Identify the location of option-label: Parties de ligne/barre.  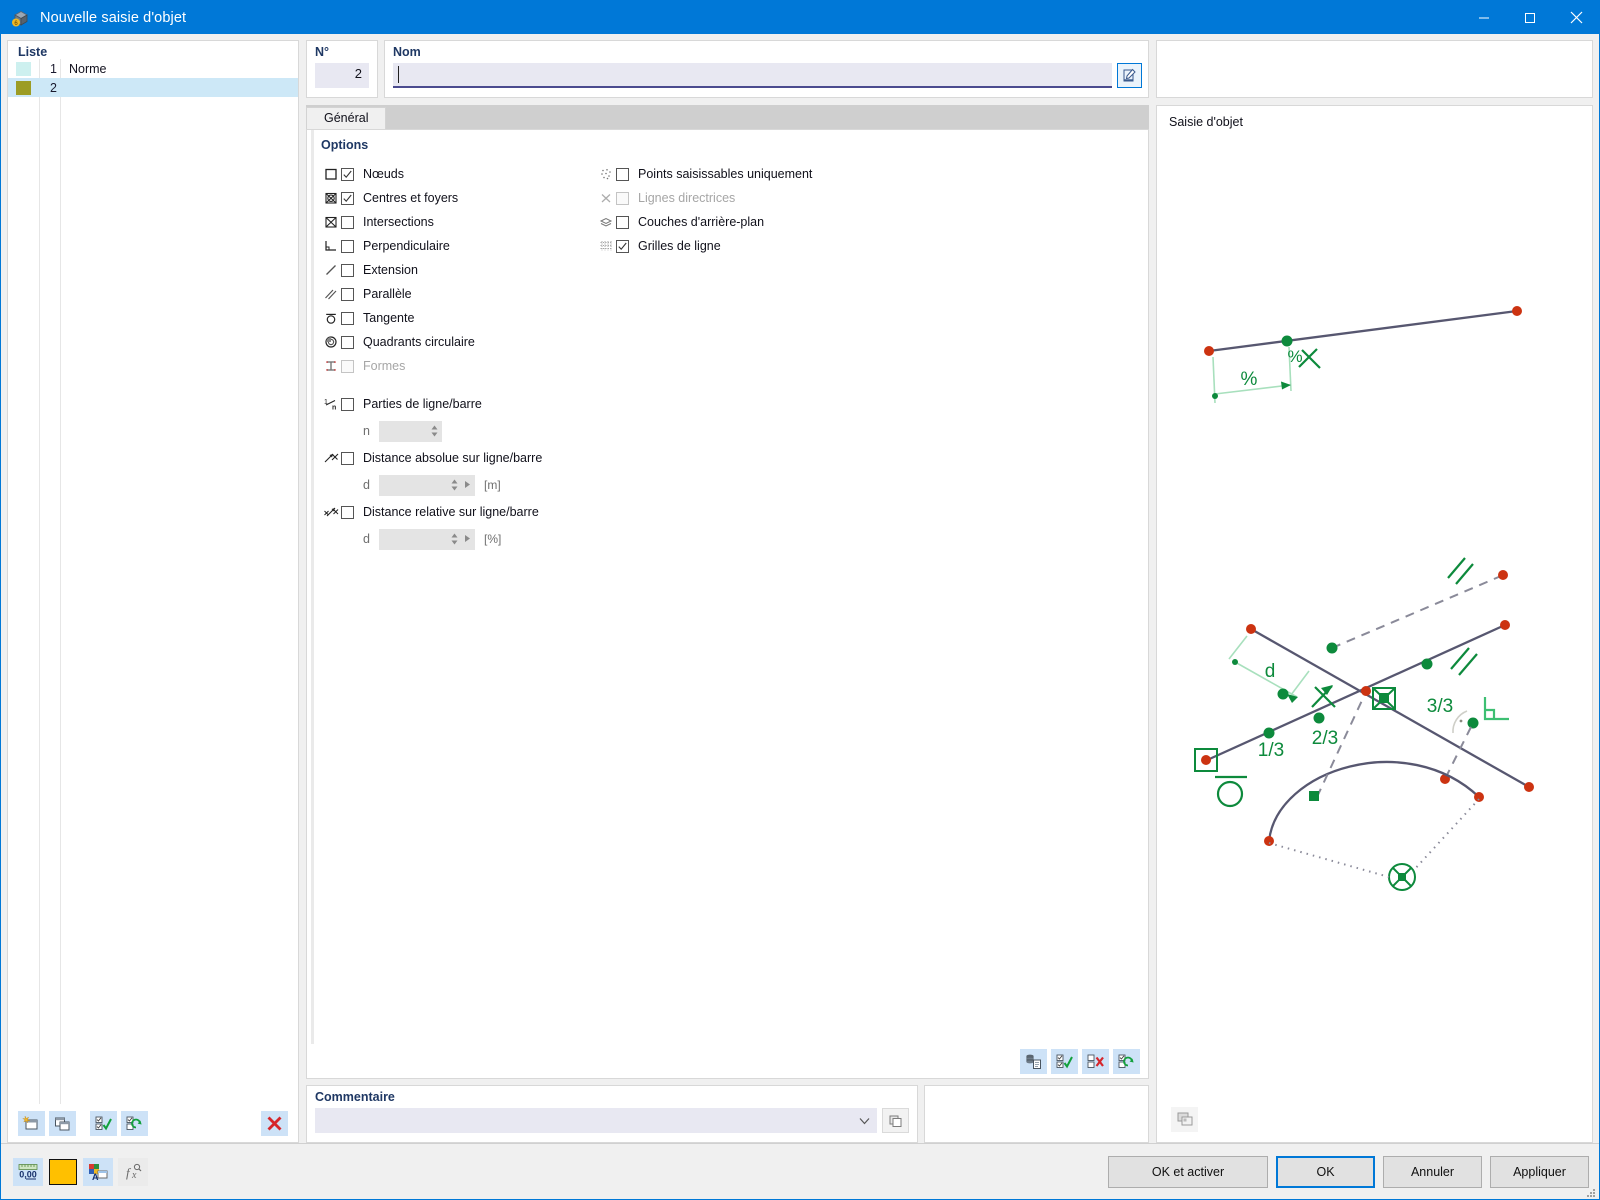
(422, 404).